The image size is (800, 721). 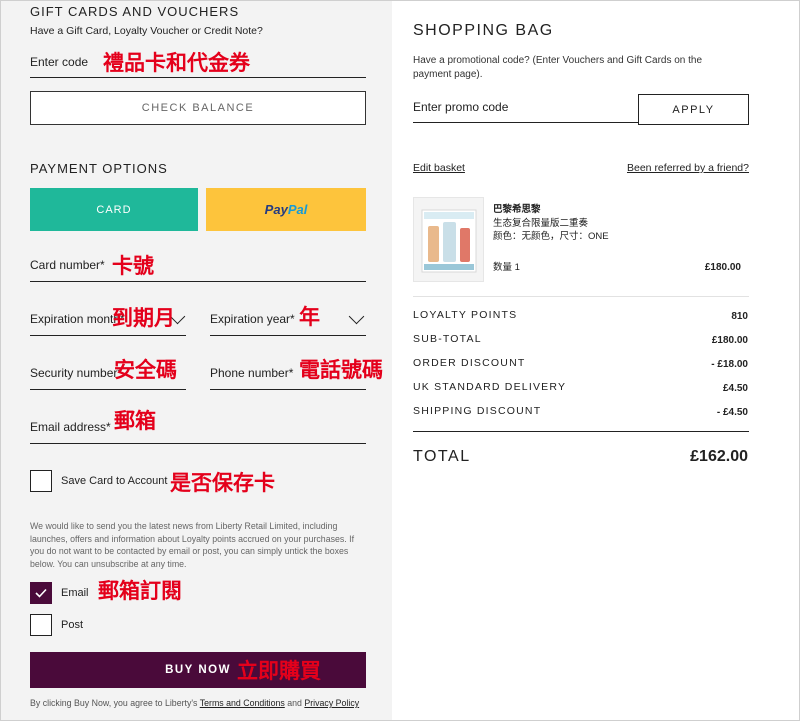 I want to click on promo-code-underline, so click(x=525, y=122).